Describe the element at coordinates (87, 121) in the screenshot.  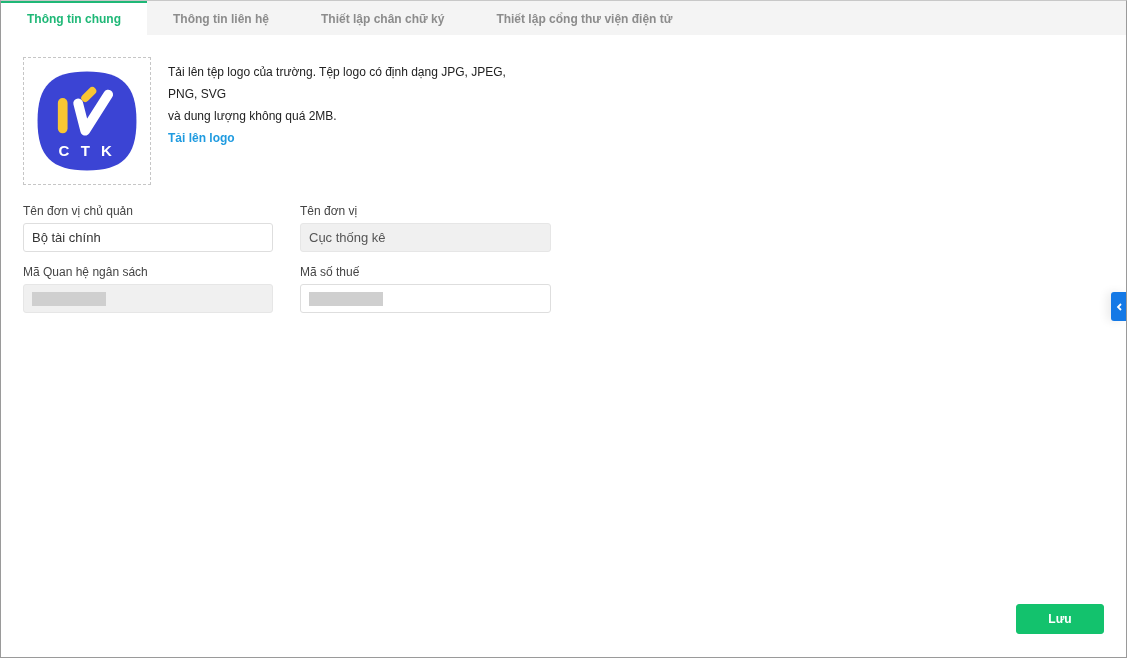
I see `logo-dropzone: C T K` at that location.